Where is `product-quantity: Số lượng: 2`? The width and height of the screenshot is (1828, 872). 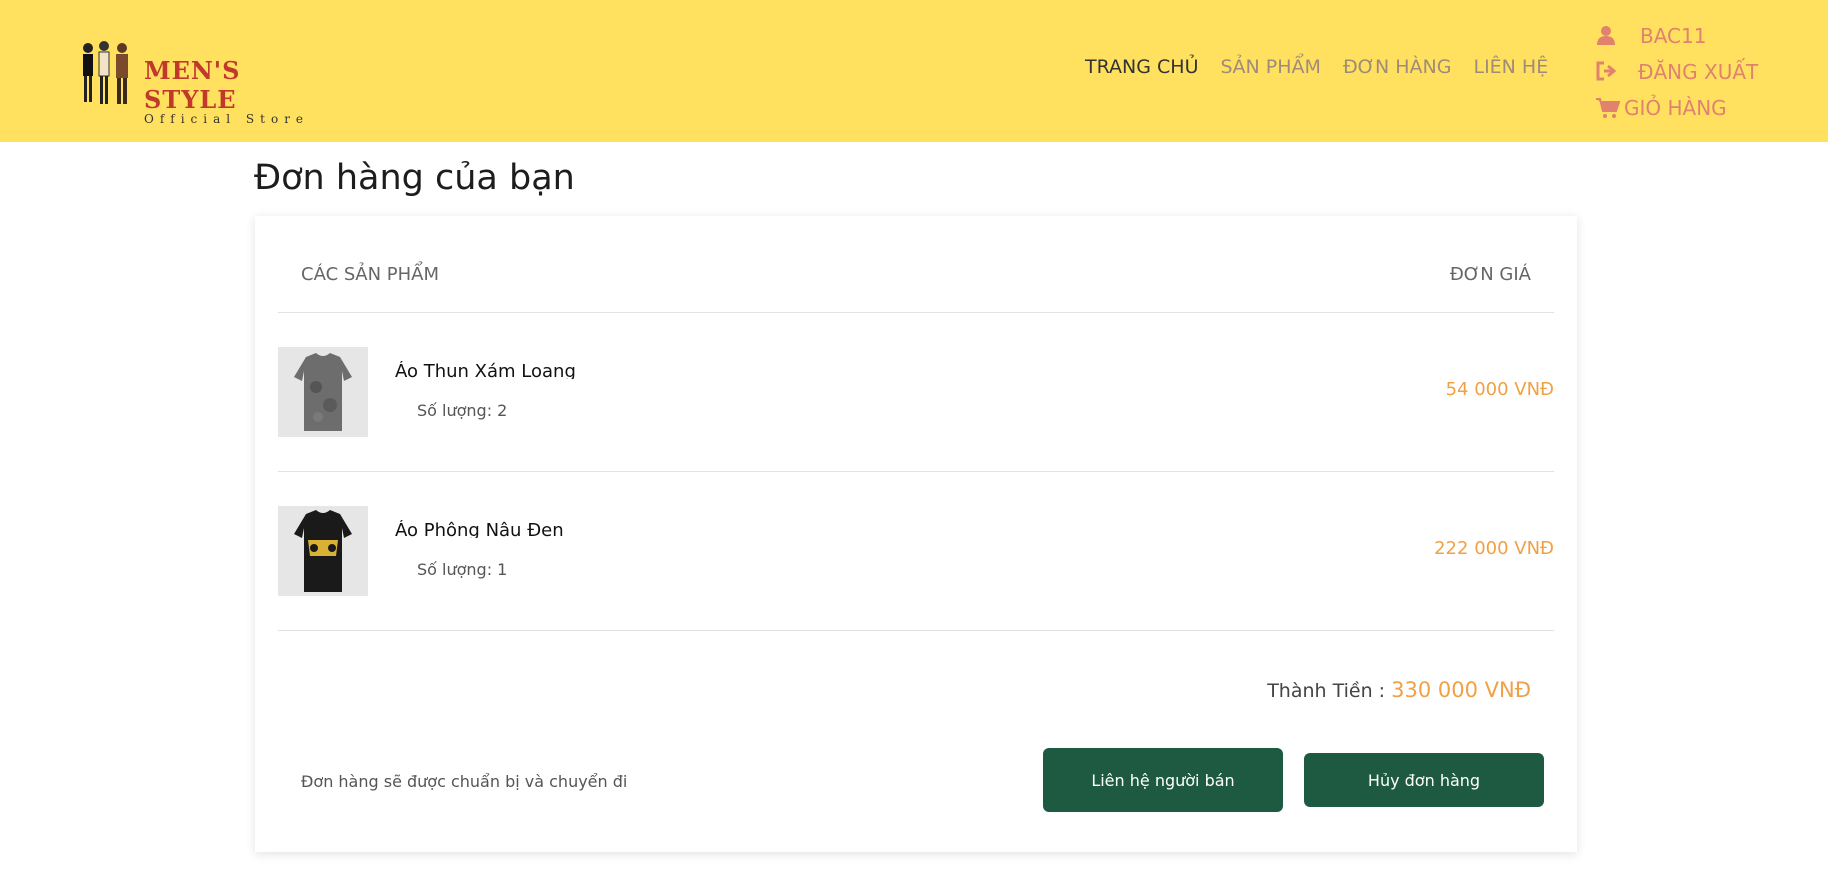 product-quantity: Số lượng: 2 is located at coordinates (462, 410).